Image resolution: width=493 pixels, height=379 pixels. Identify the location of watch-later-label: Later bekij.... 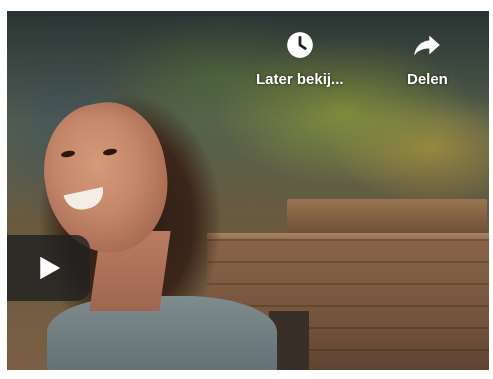
(300, 79).